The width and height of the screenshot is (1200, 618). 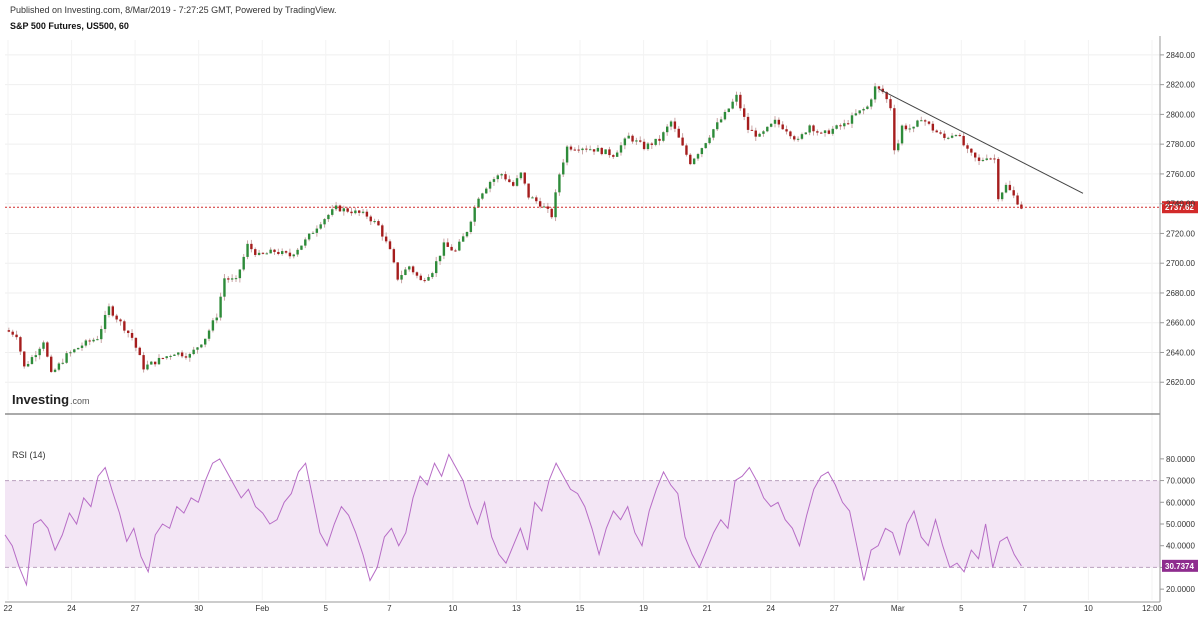 What do you see at coordinates (1180, 481) in the screenshot?
I see `rsi-tick-label: 70.0000` at bounding box center [1180, 481].